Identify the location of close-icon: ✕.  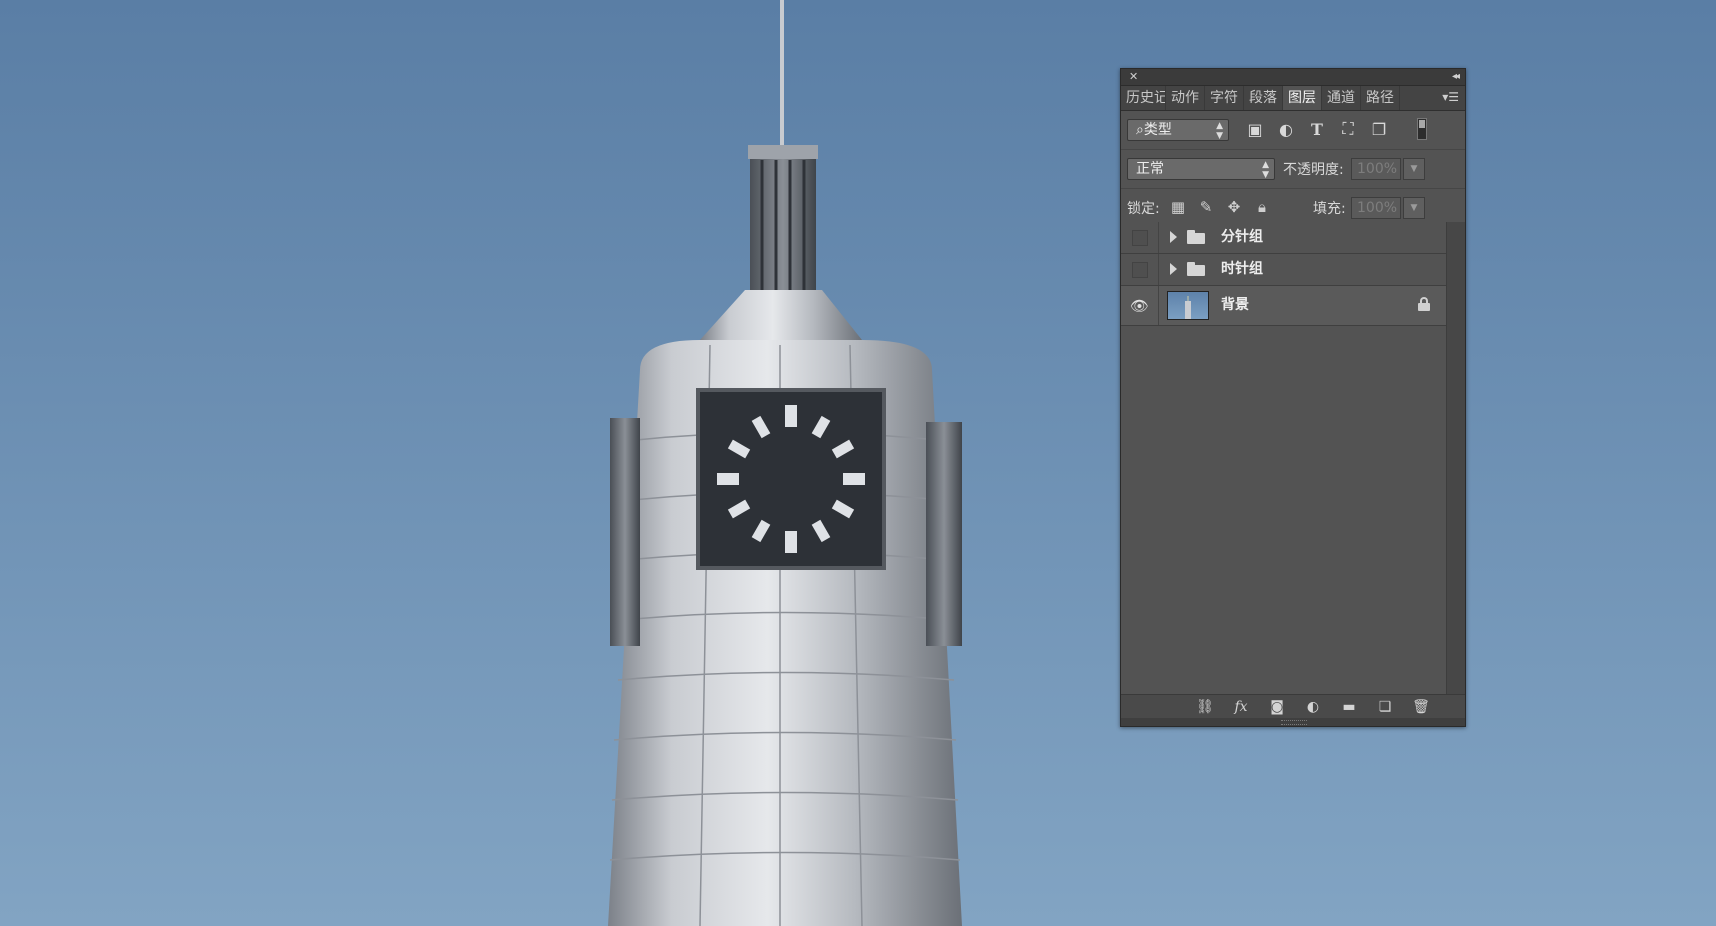
(1133, 77).